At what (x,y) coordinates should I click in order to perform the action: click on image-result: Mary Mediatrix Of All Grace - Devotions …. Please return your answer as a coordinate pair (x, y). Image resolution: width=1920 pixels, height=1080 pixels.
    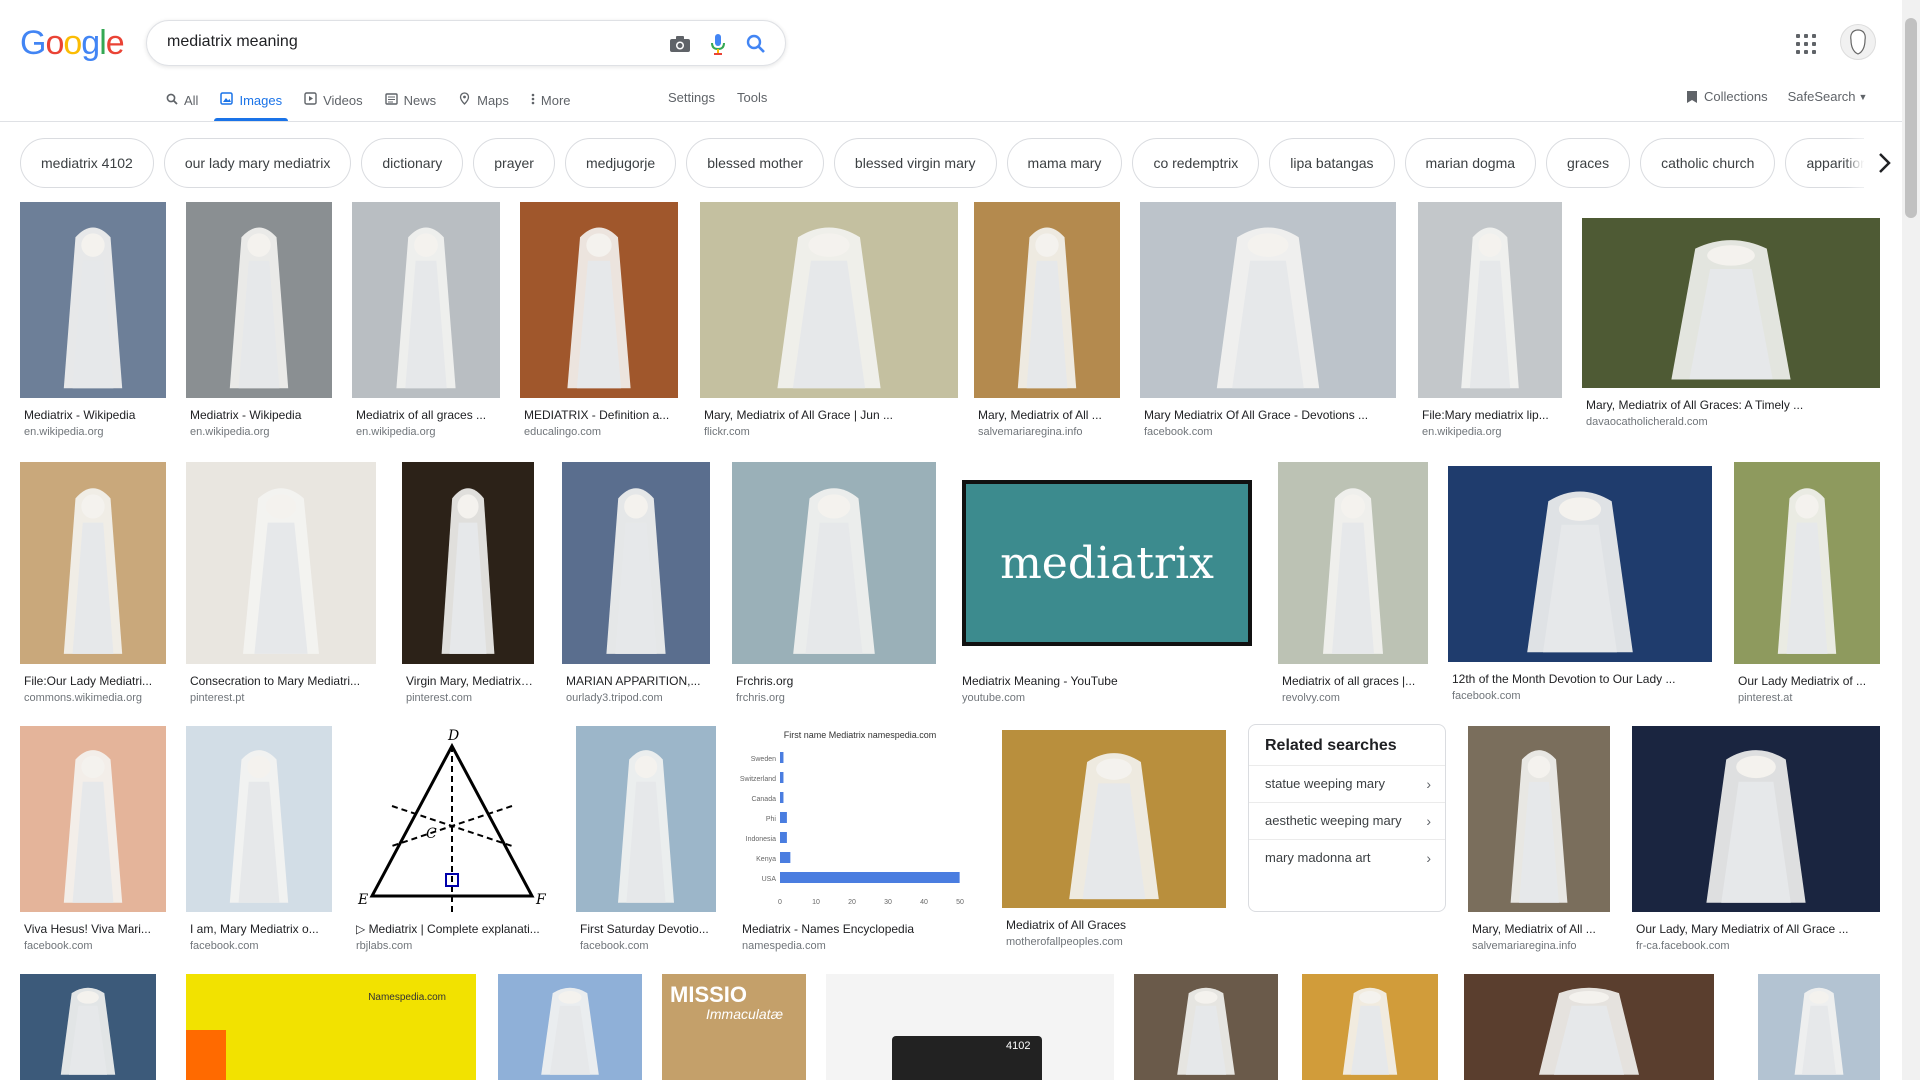
    Looking at the image, I should click on (1268, 323).